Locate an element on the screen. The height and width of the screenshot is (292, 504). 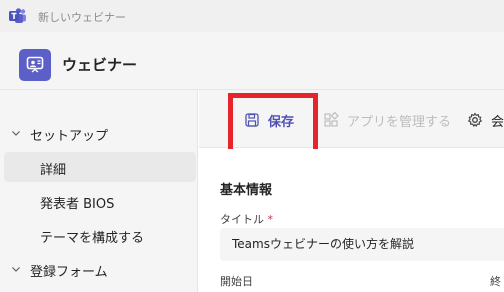
sidebar-group-setup: セットアップ is located at coordinates (99, 133).